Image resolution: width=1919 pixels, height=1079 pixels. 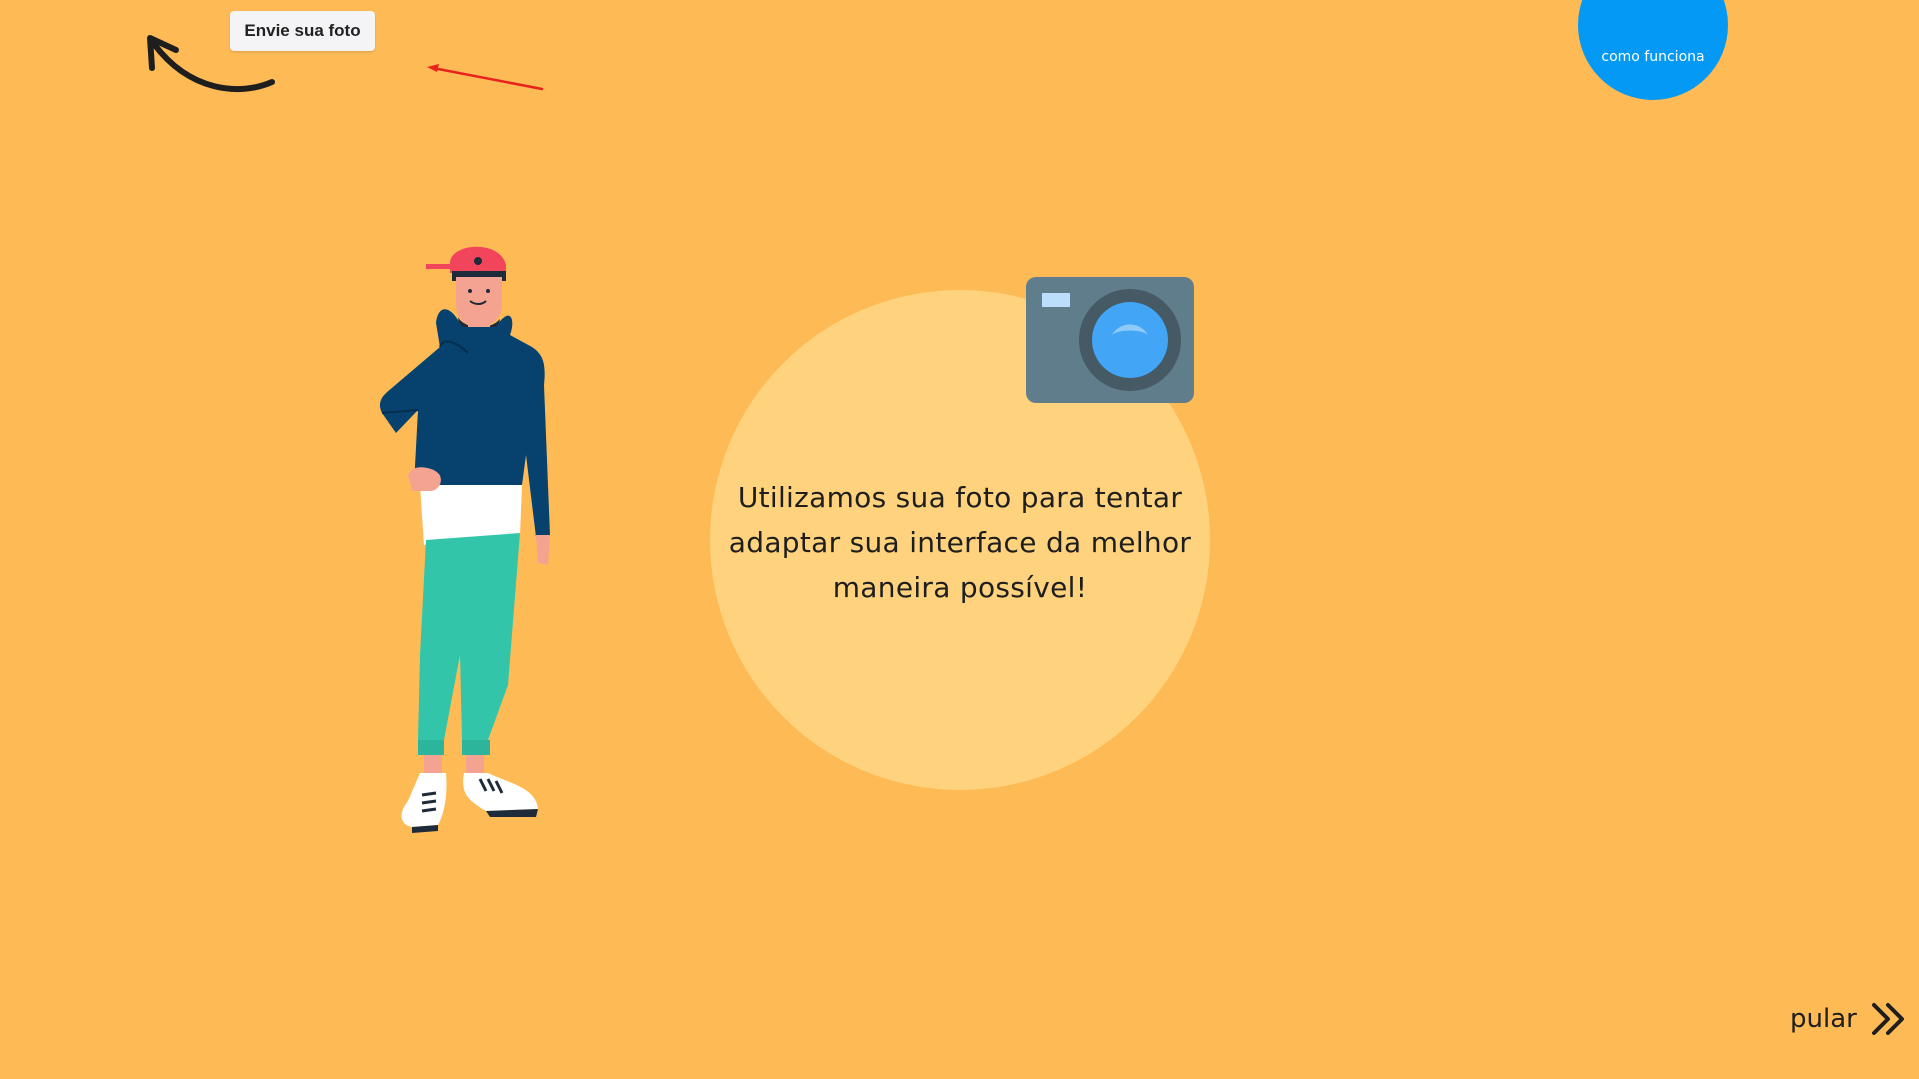 I want to click on camera-icon, so click(x=1110, y=340).